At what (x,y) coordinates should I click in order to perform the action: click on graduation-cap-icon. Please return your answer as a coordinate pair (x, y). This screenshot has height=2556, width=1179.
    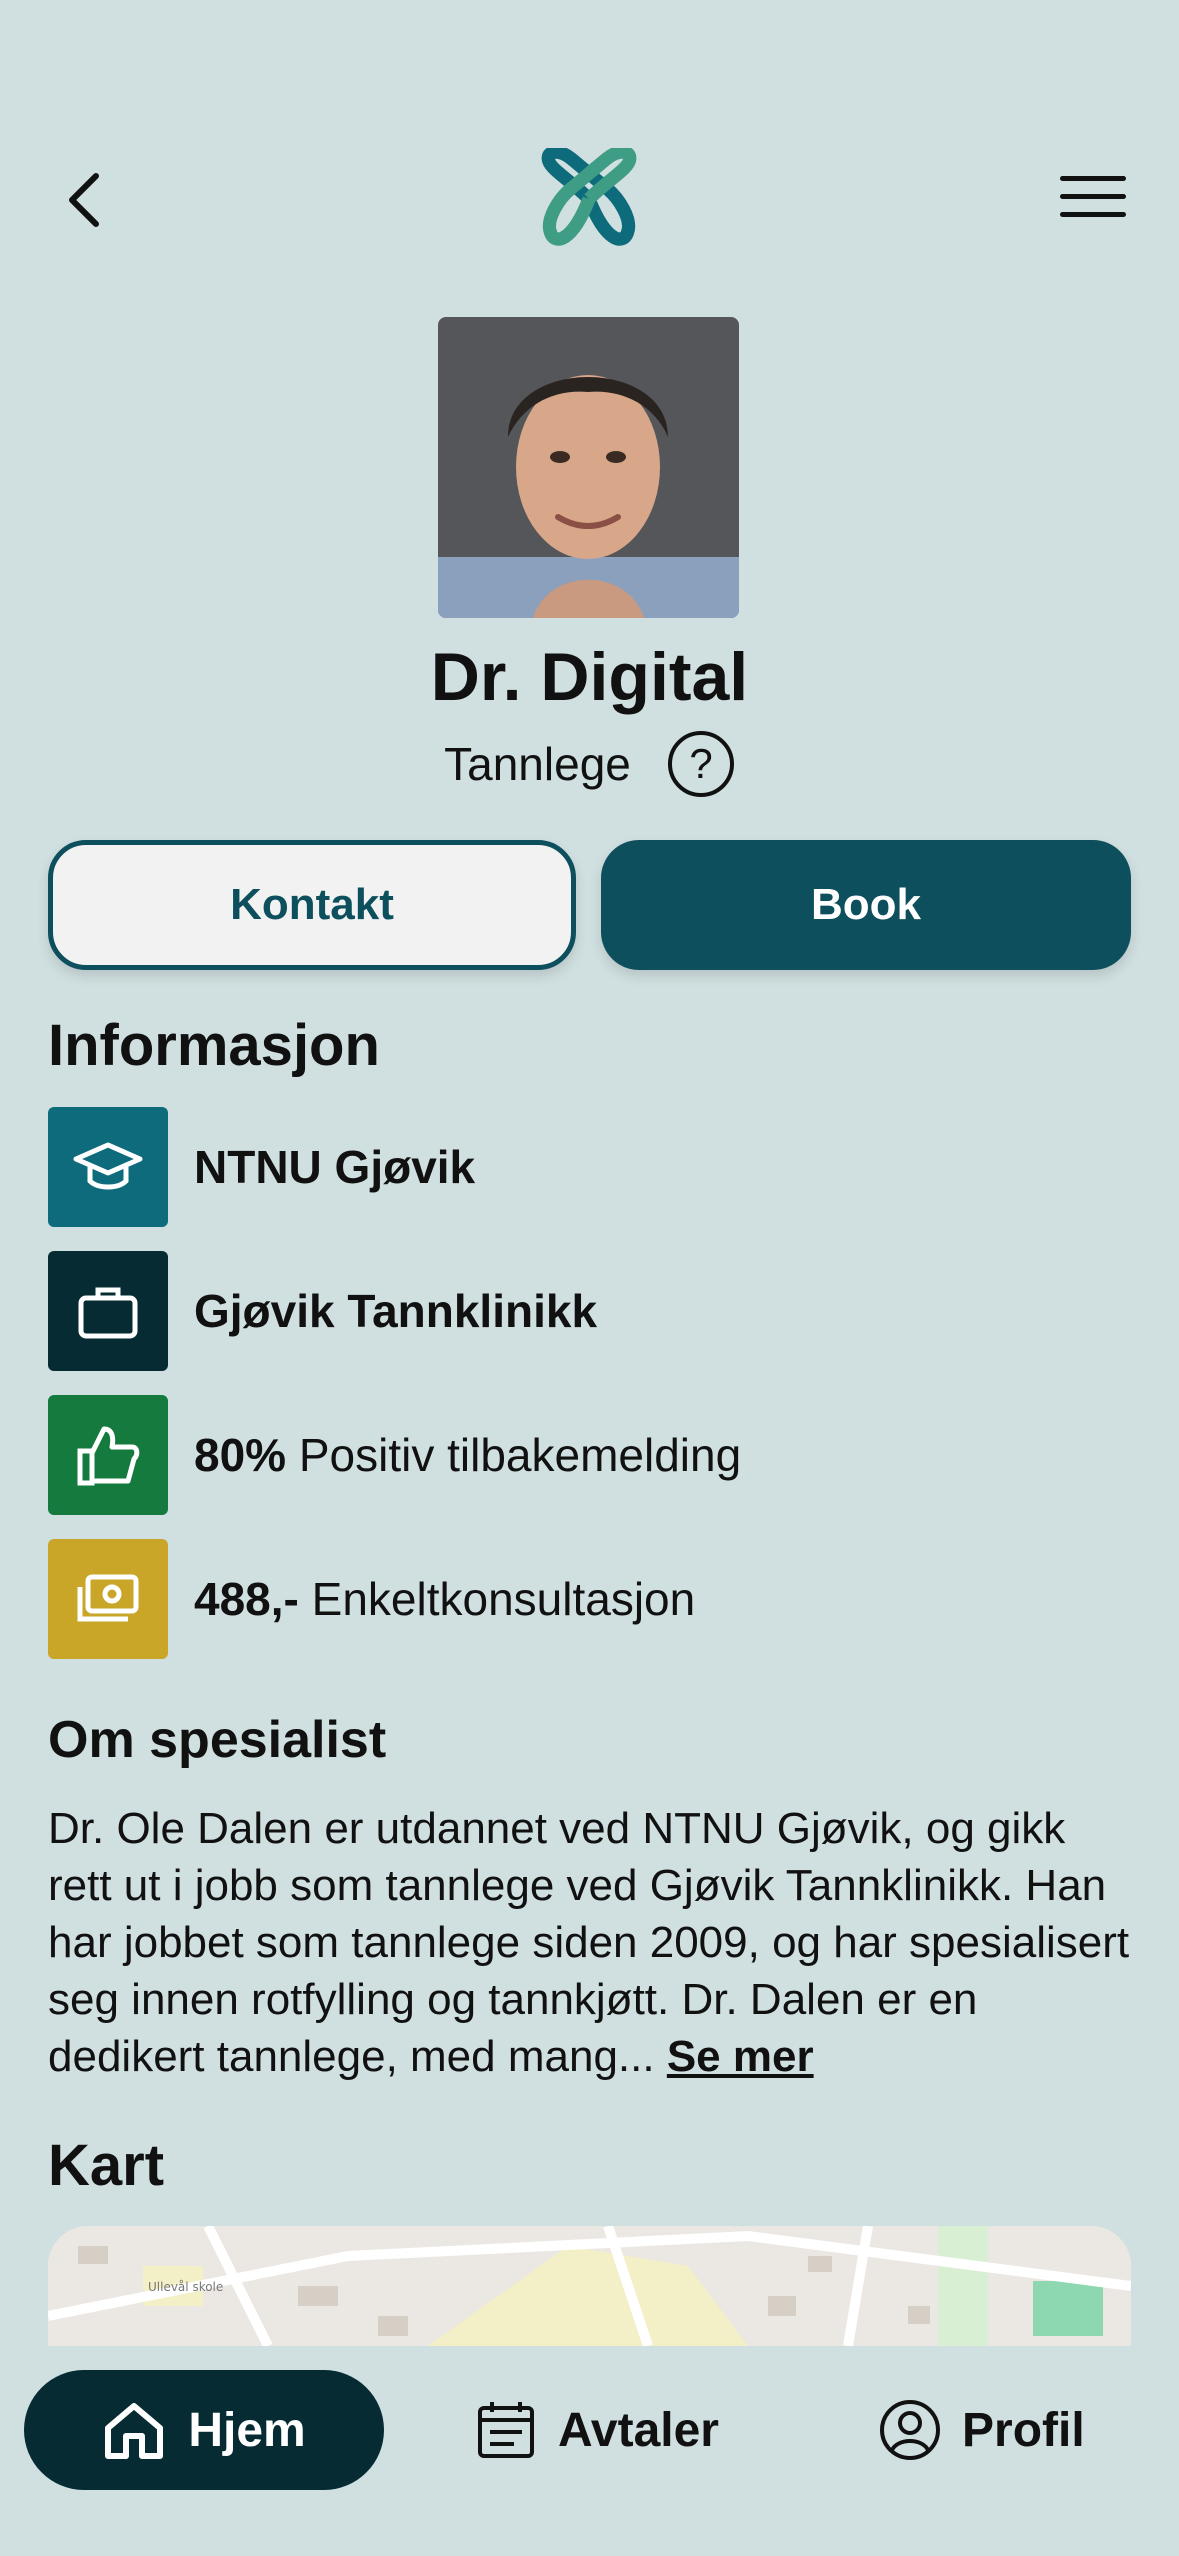
    Looking at the image, I should click on (108, 1167).